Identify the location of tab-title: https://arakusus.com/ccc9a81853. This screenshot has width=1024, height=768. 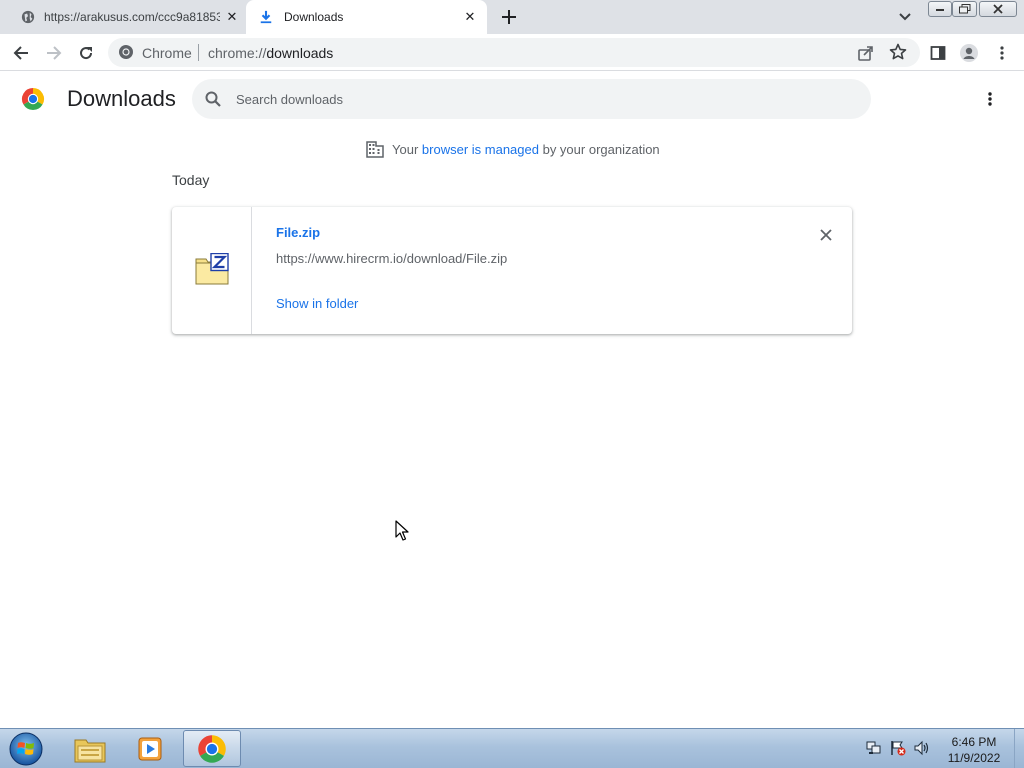
(132, 17).